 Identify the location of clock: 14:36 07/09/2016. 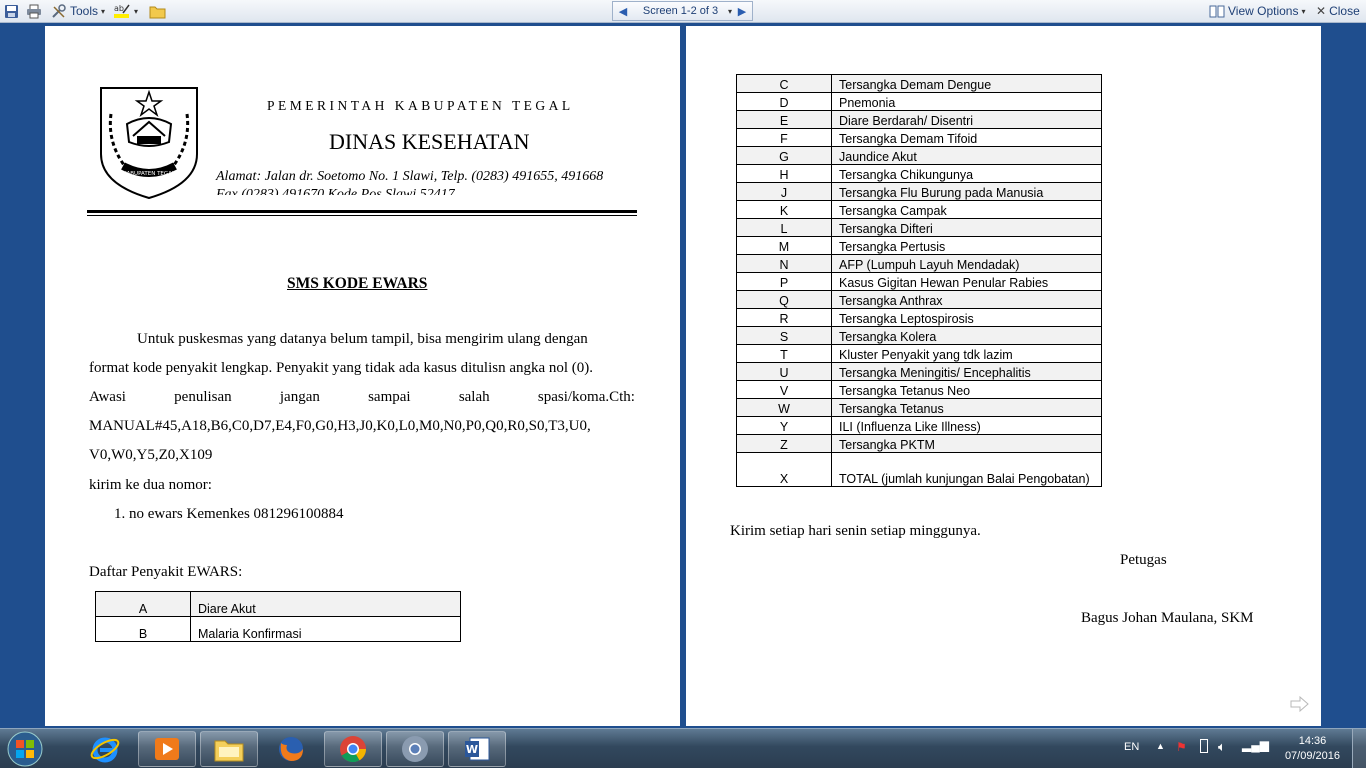
(1312, 749).